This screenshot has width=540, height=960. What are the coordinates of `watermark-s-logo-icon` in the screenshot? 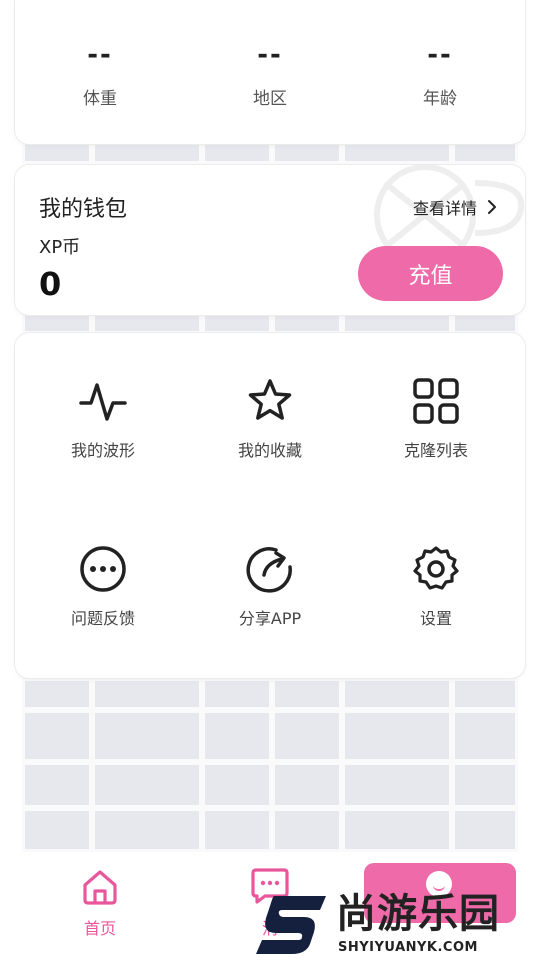 It's located at (291, 925).